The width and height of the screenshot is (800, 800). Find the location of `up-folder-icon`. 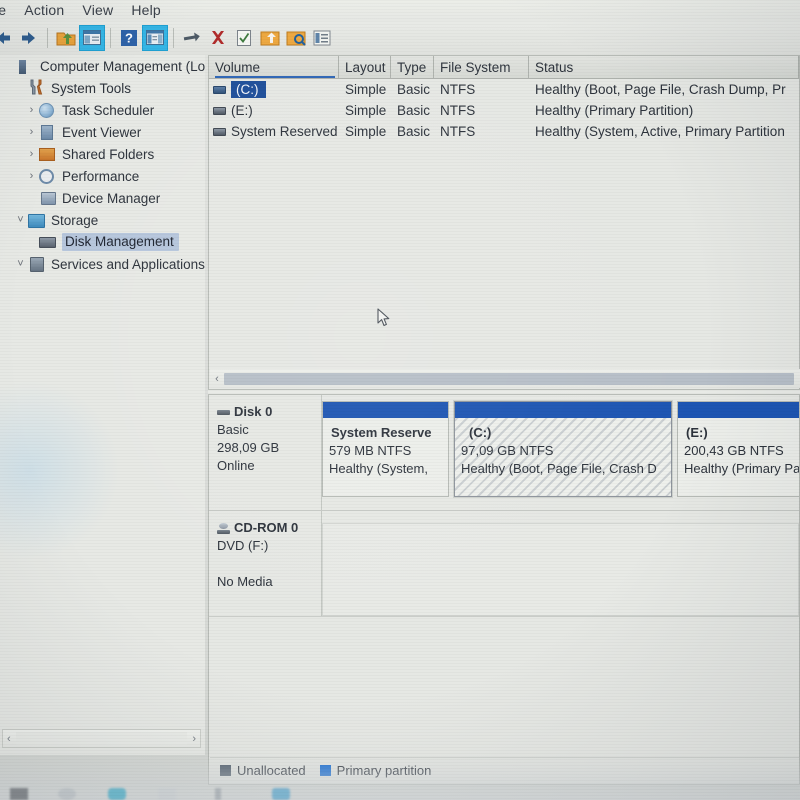

up-folder-icon is located at coordinates (66, 38).